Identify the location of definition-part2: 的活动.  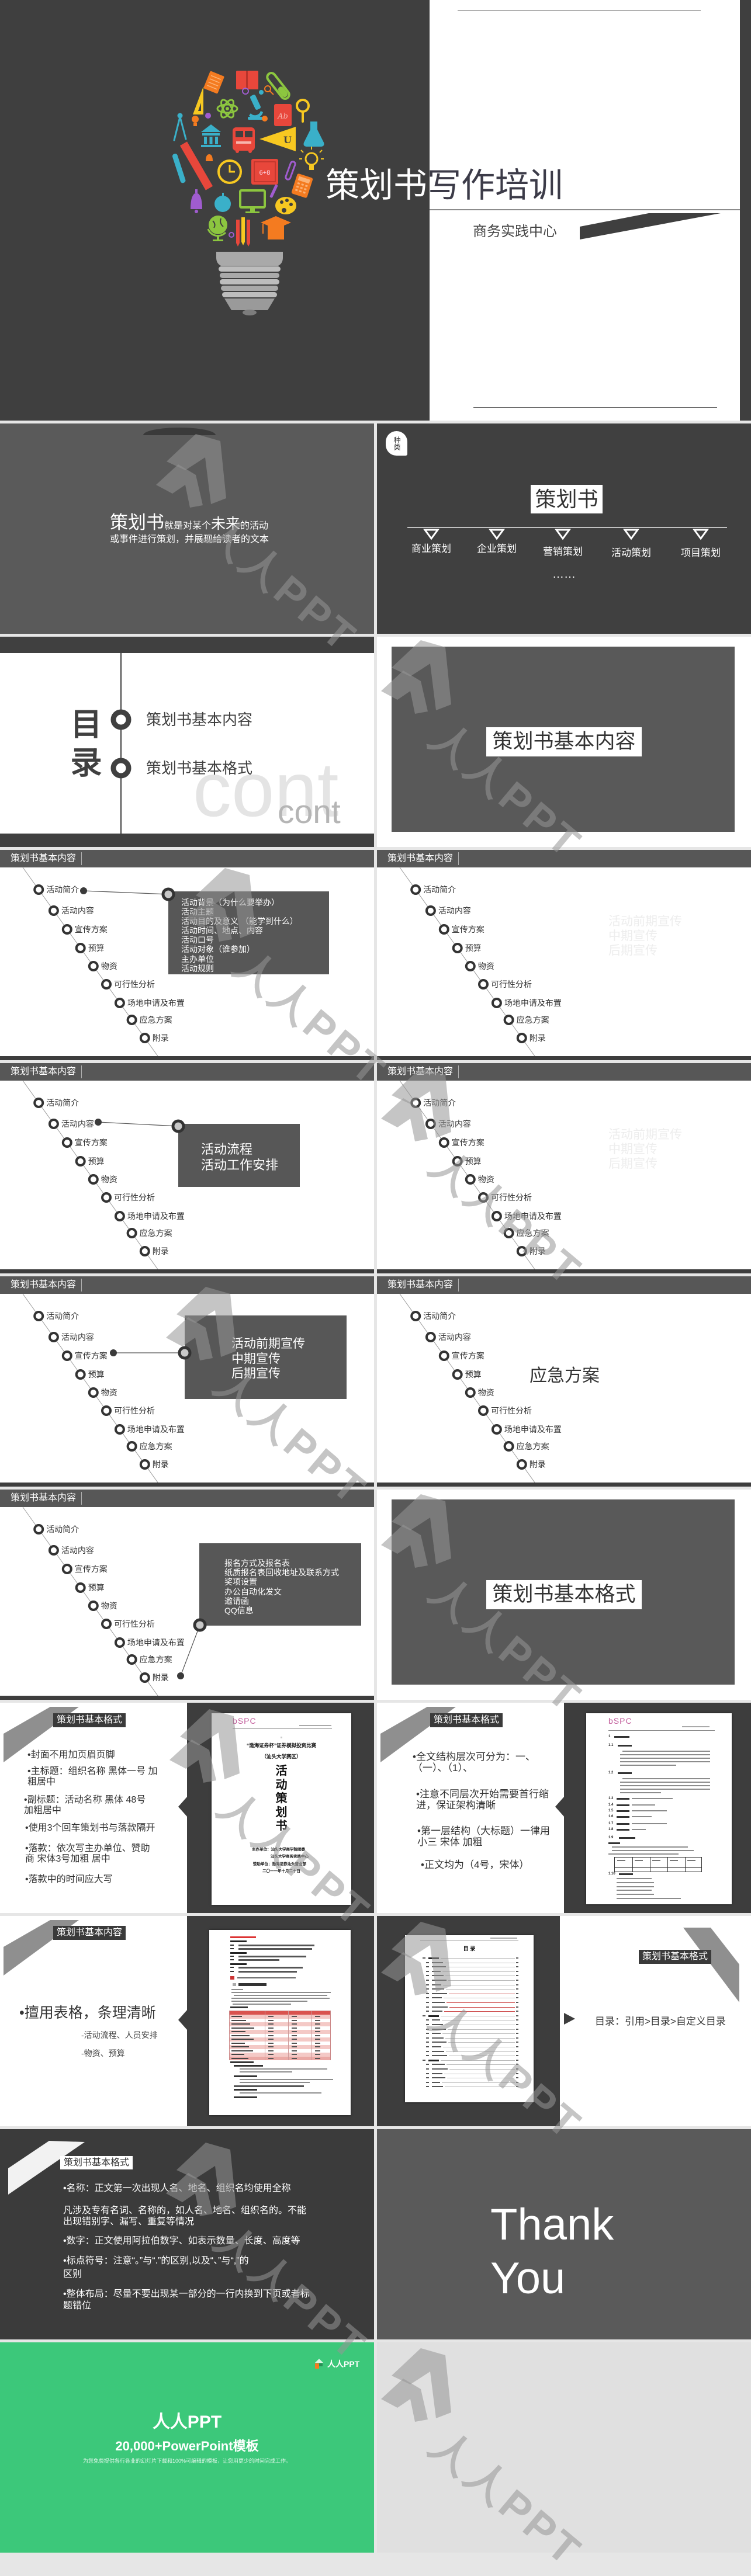
(254, 526).